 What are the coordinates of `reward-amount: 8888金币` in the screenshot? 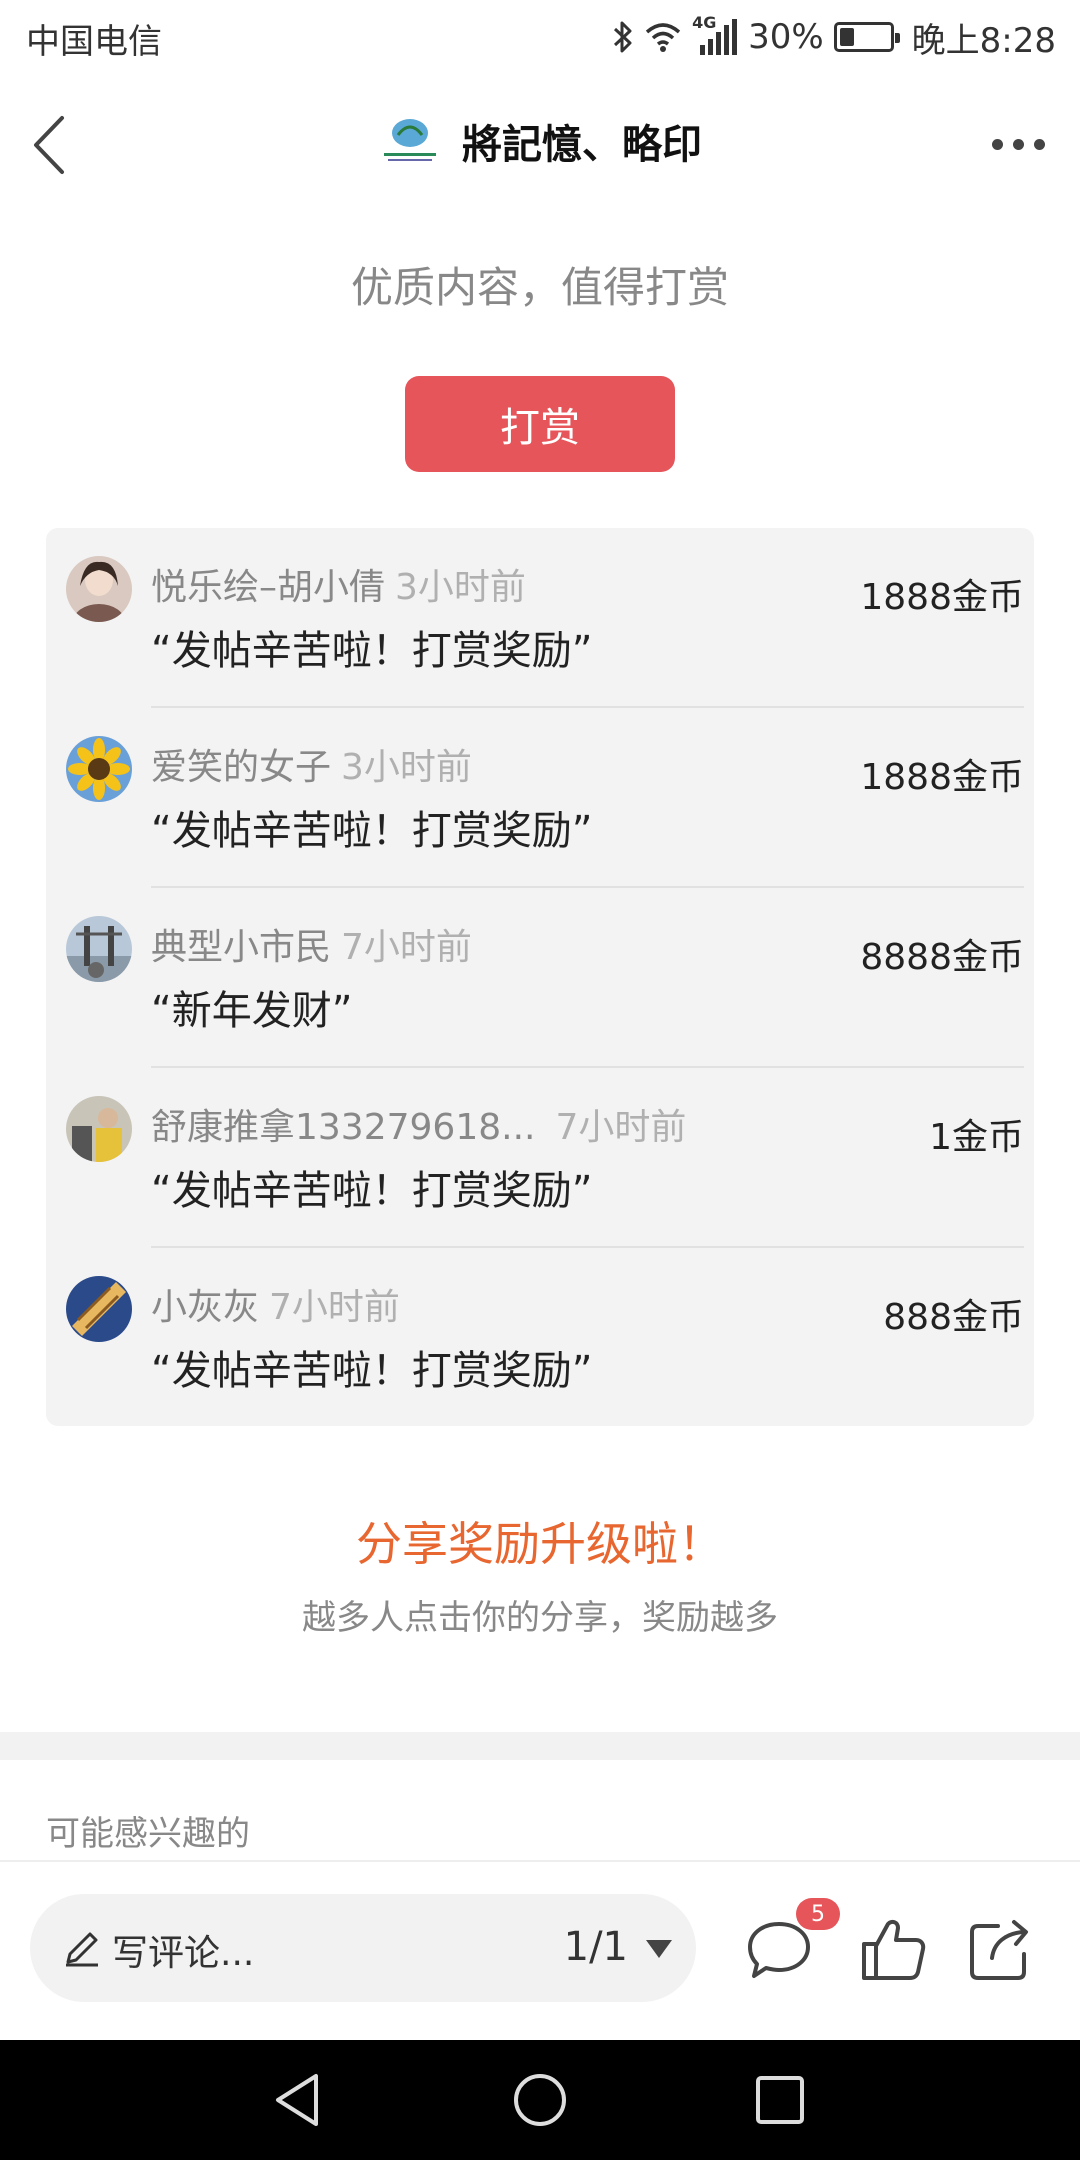 It's located at (942, 957).